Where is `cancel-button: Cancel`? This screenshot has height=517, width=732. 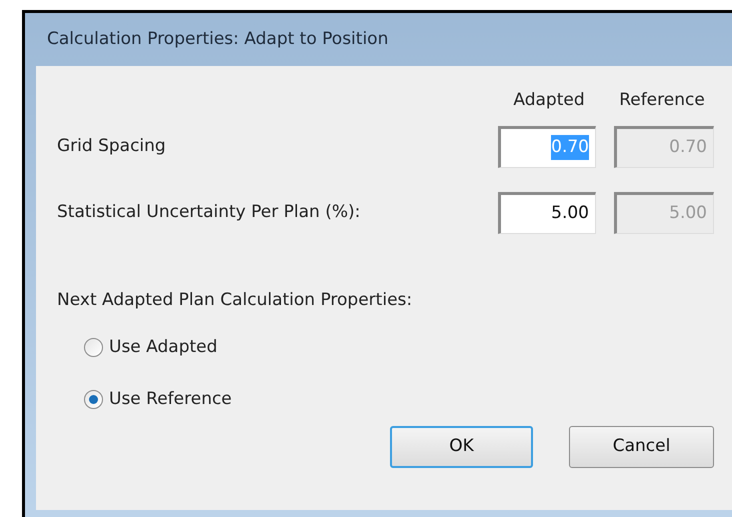
cancel-button: Cancel is located at coordinates (641, 447).